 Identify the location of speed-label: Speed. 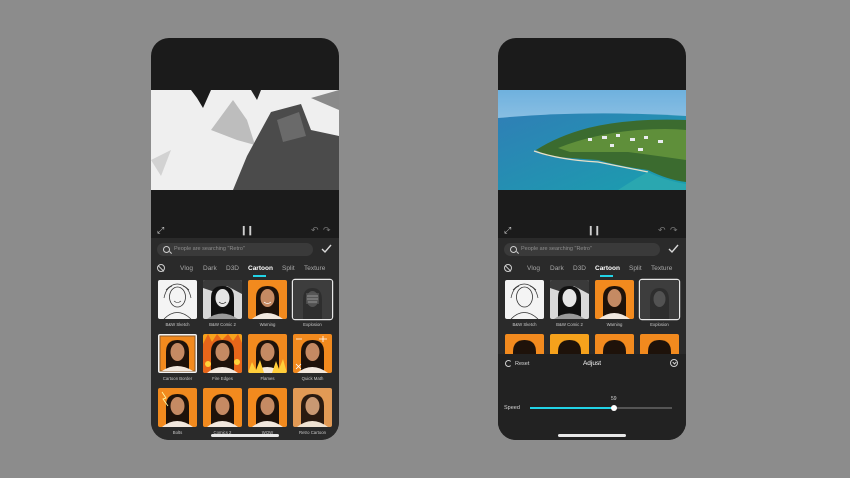
(512, 408).